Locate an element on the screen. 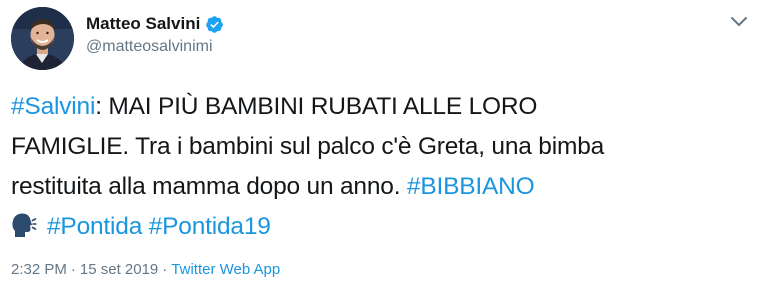 This screenshot has height=296, width=767. tweet-metadata: 2:32 PM · 15 set 2019 · Twitter Web App is located at coordinates (145, 269).